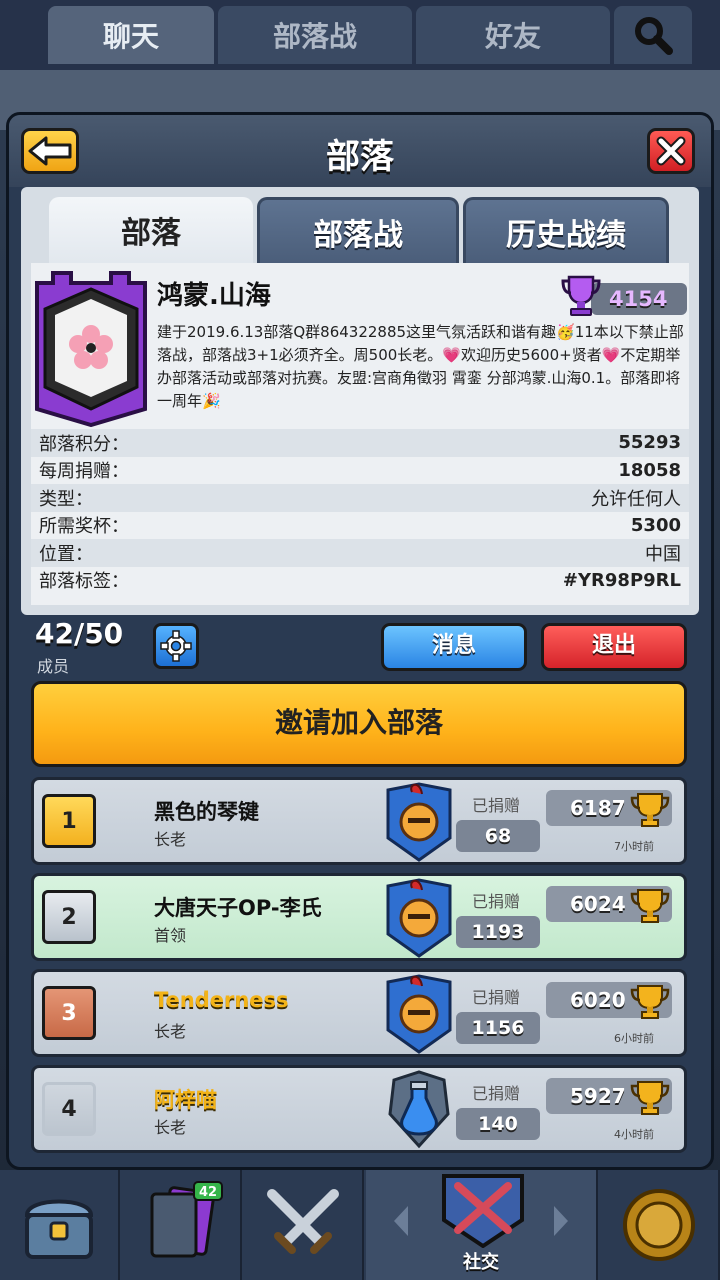  I want to click on member-row: 3 Tenderness 长老 已捐赠 1156 6020 6小时前, so click(359, 1013).